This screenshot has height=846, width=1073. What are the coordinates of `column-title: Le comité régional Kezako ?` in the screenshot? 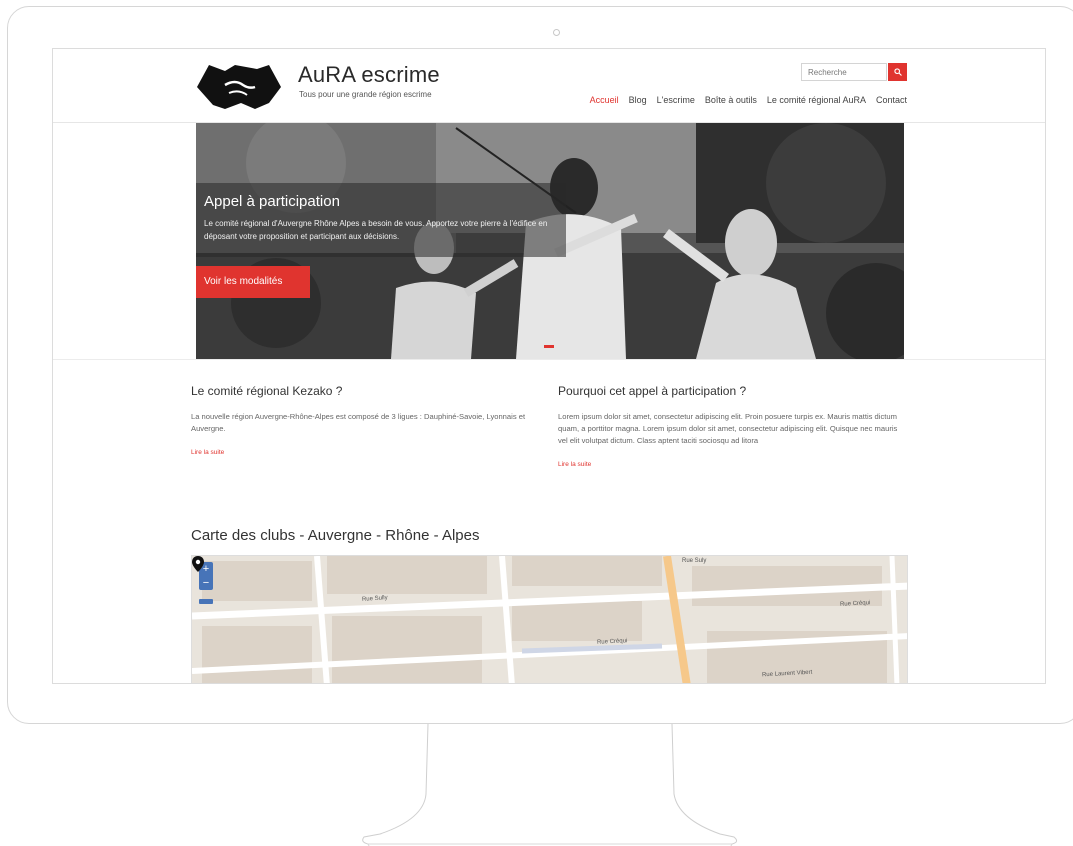 It's located at (267, 391).